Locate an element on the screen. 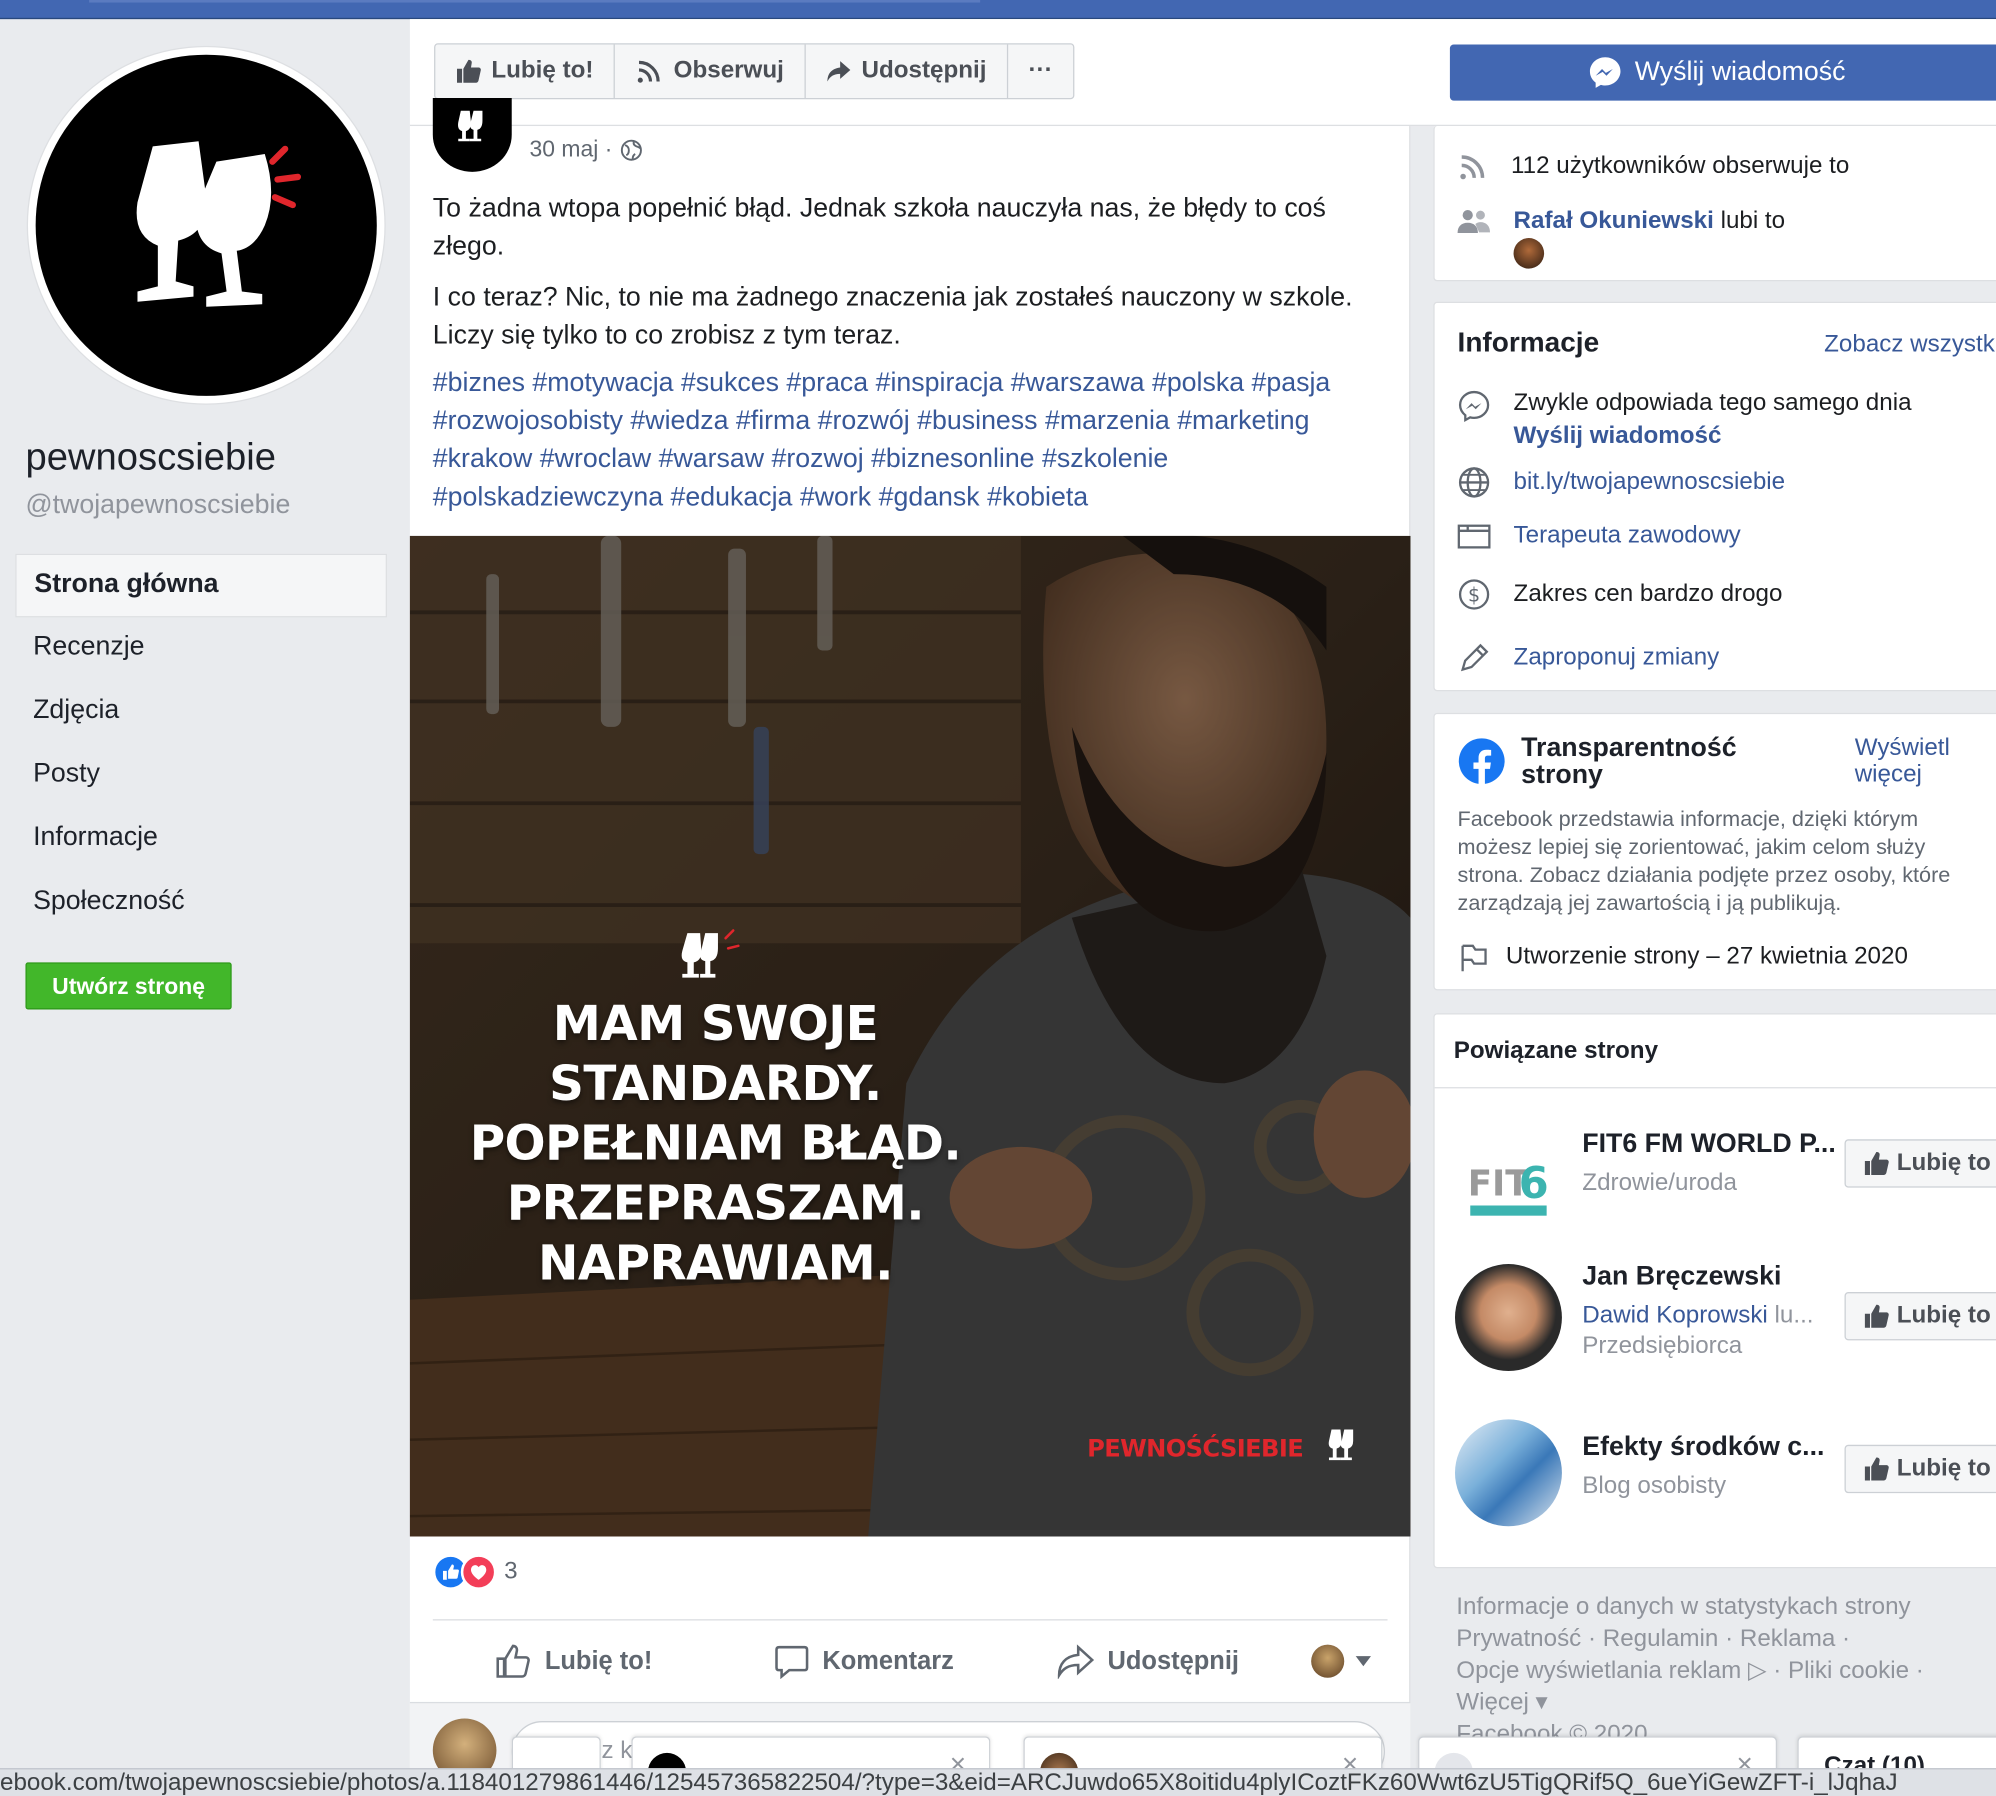  creation-date-row: Utworzenie strony – 27 kwietnia 2020 is located at coordinates (1683, 957).